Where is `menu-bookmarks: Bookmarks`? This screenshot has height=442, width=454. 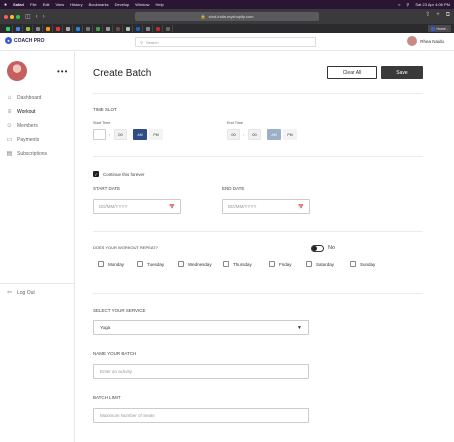
menu-bookmarks: Bookmarks is located at coordinates (99, 4).